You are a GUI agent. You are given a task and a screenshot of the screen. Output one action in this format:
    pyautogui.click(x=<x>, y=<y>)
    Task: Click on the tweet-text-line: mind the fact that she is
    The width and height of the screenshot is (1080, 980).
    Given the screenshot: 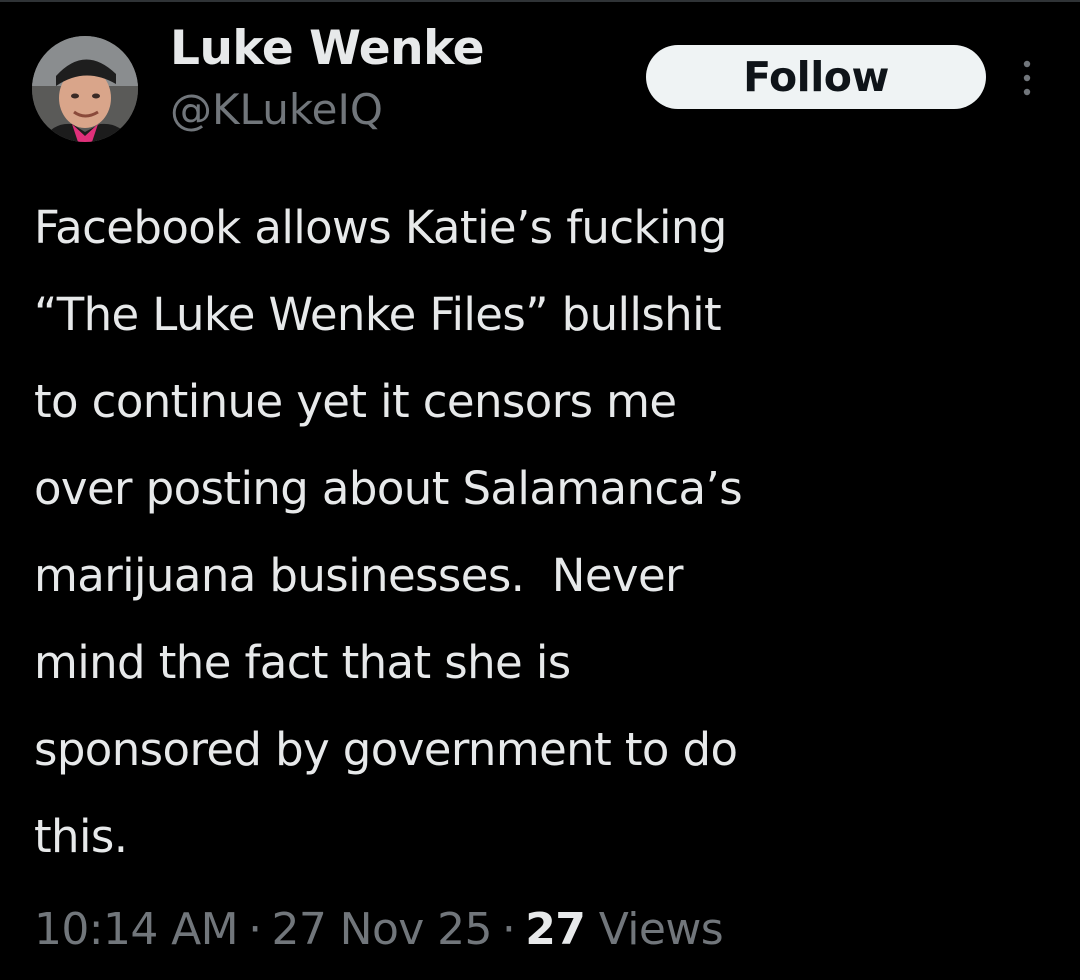 What is the action you would take?
    pyautogui.click(x=302, y=662)
    